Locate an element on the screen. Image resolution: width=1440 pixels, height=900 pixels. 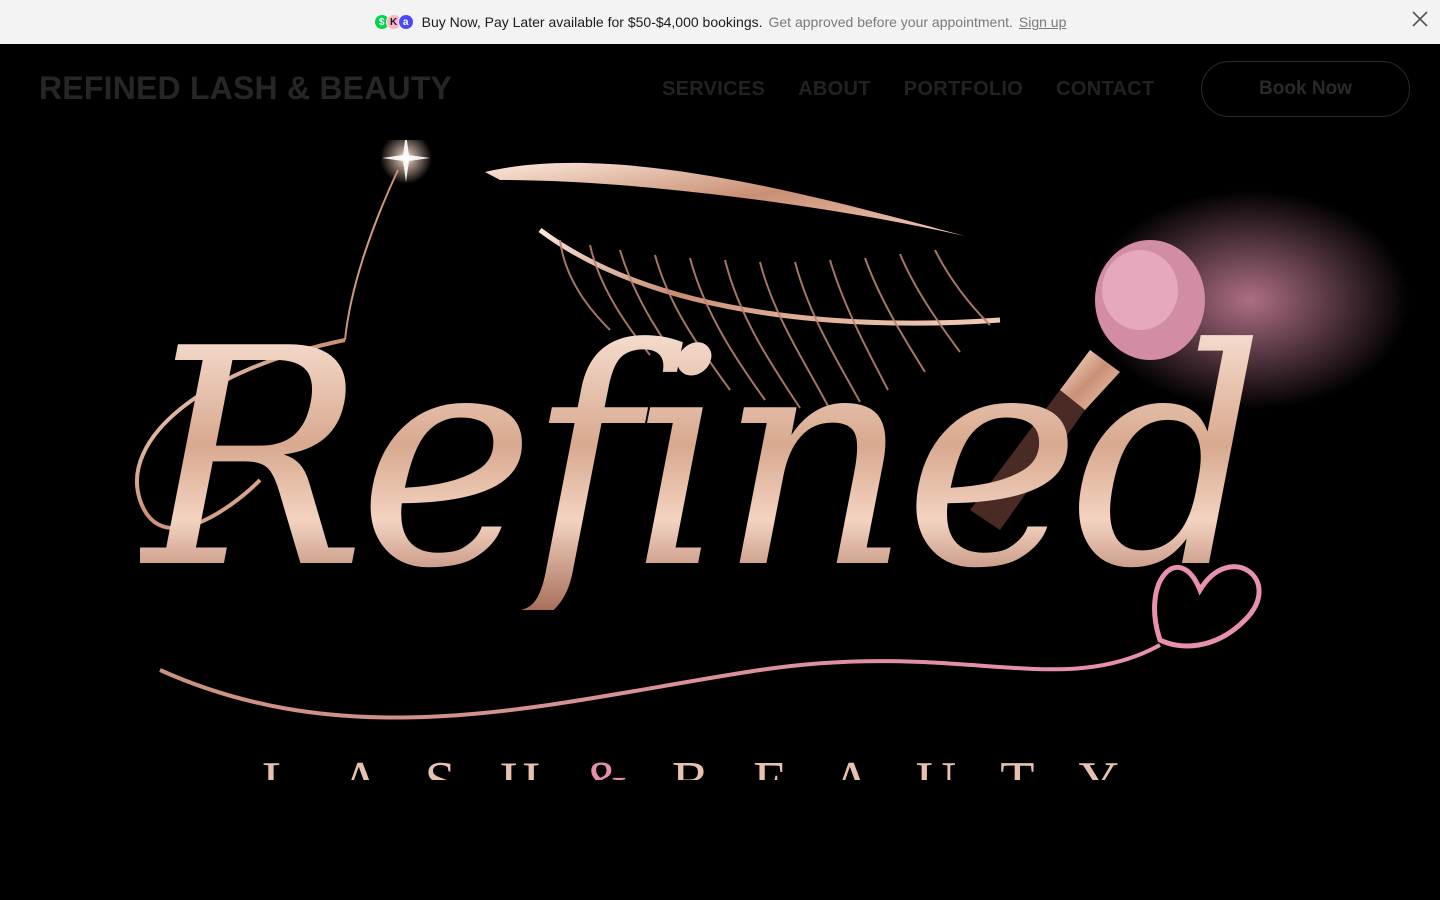
brand-logo-text: REFINED LASH & BEAUTY is located at coordinates (245, 88).